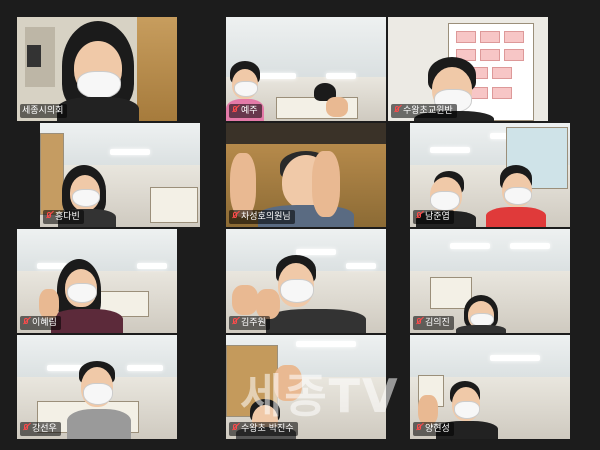 The image size is (600, 450). I want to click on participant-name-label: 강선우, so click(40, 429).